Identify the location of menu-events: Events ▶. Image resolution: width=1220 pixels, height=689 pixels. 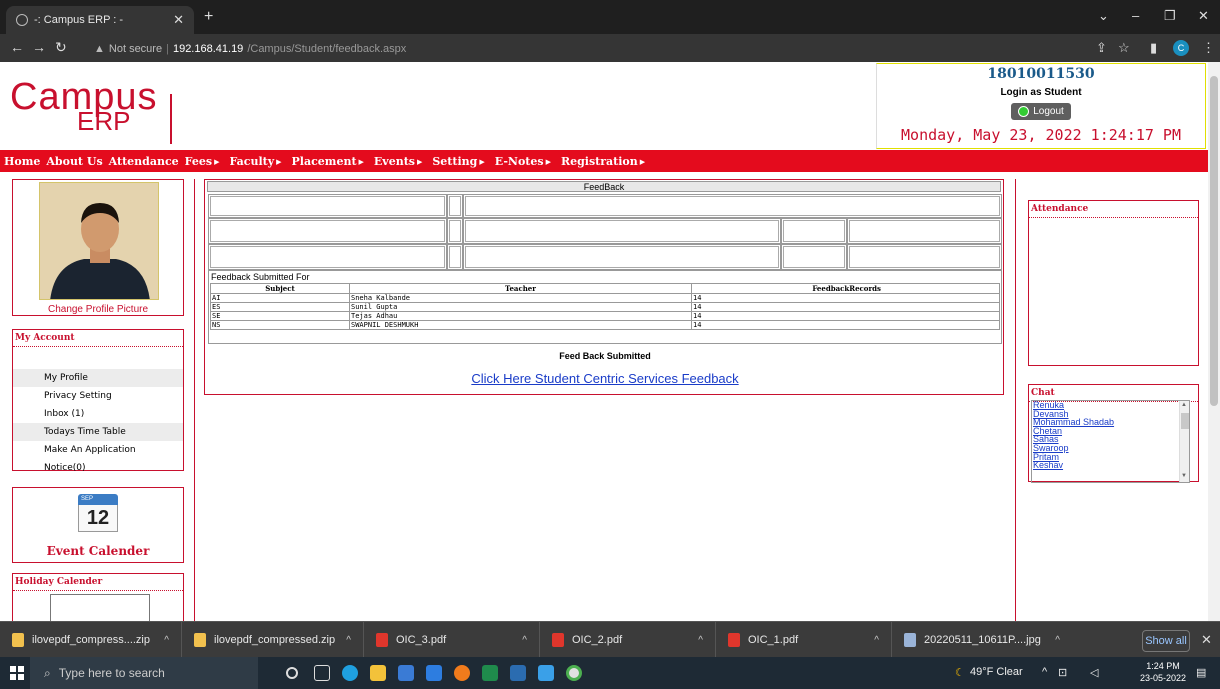
(400, 161).